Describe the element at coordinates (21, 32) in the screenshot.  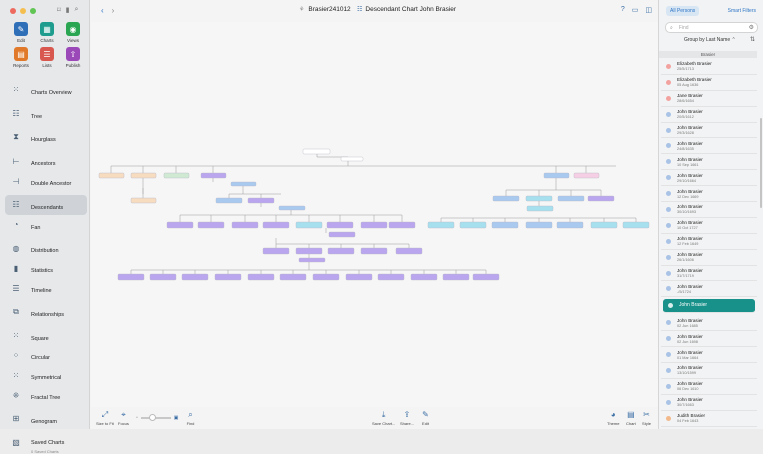
I see `tool-edit: ✎ Edit` at that location.